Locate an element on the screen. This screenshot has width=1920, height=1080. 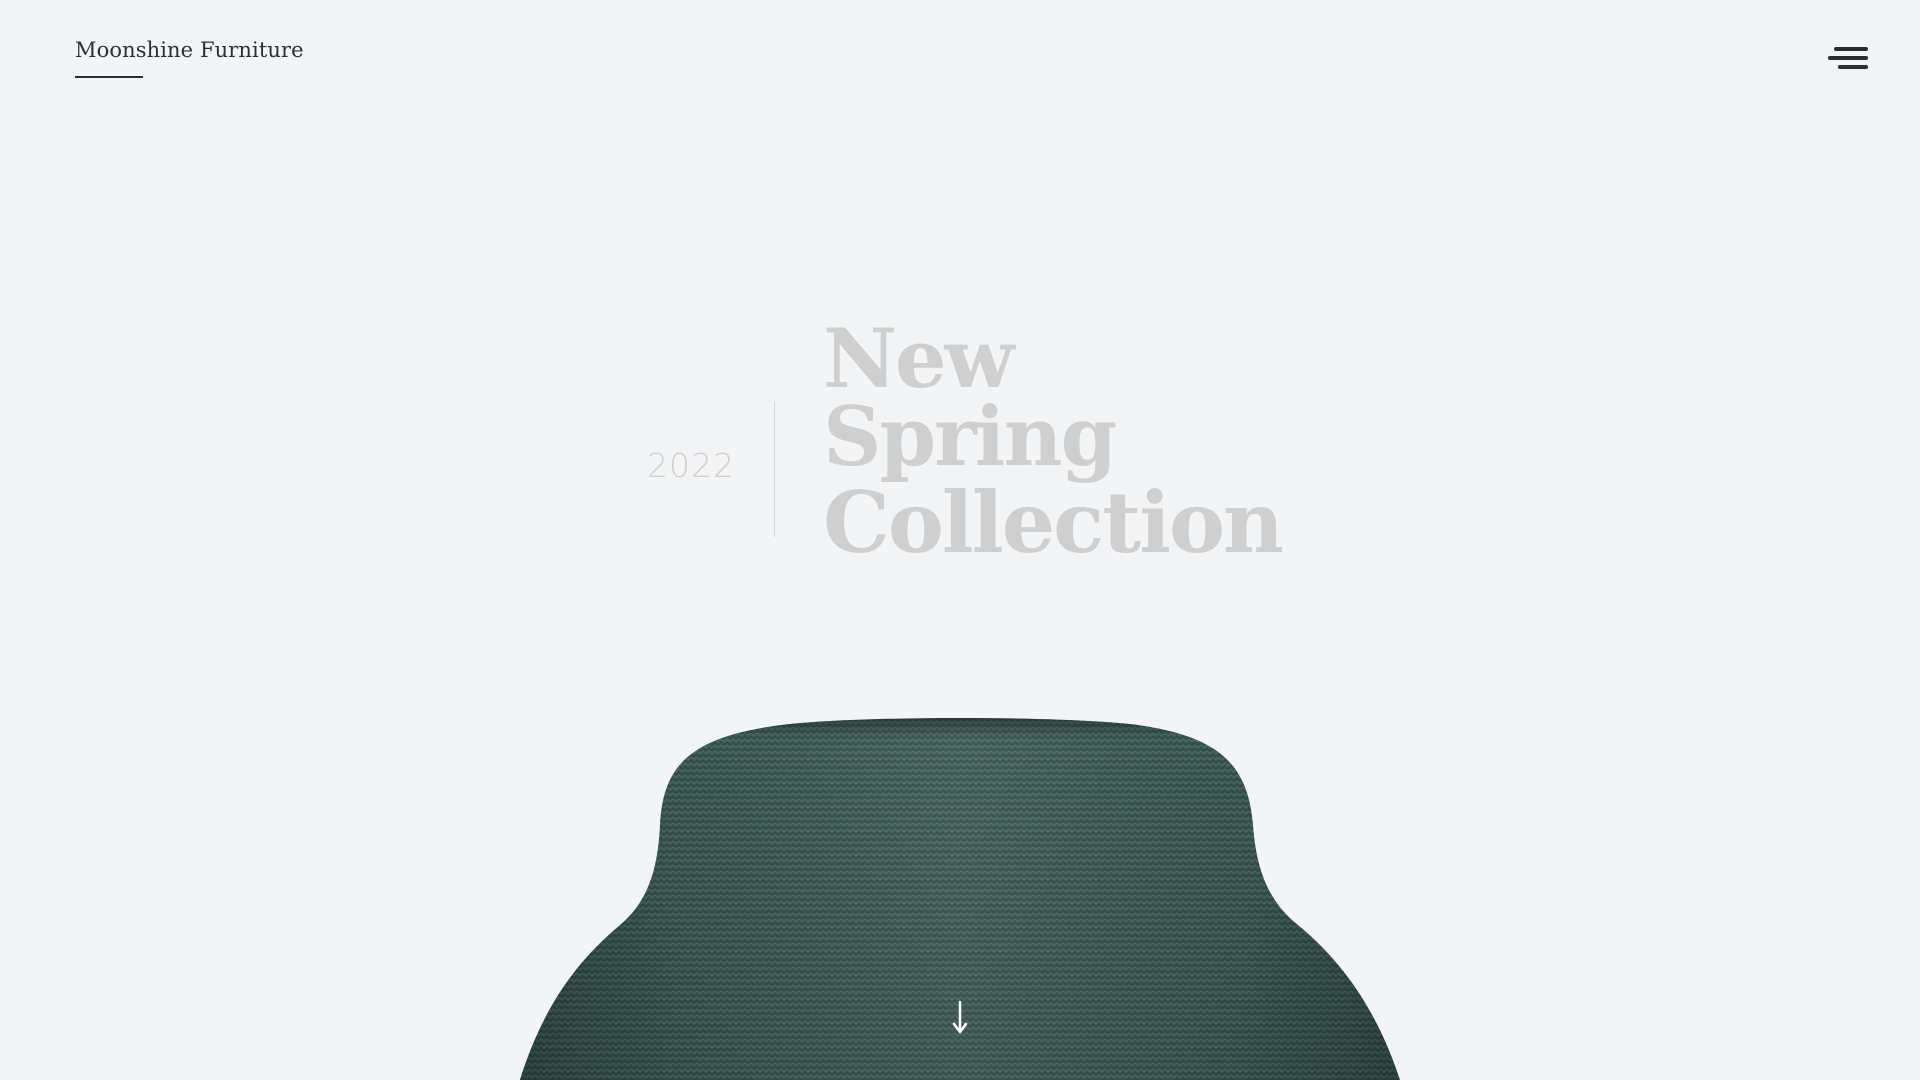
brand-underline is located at coordinates (109, 77).